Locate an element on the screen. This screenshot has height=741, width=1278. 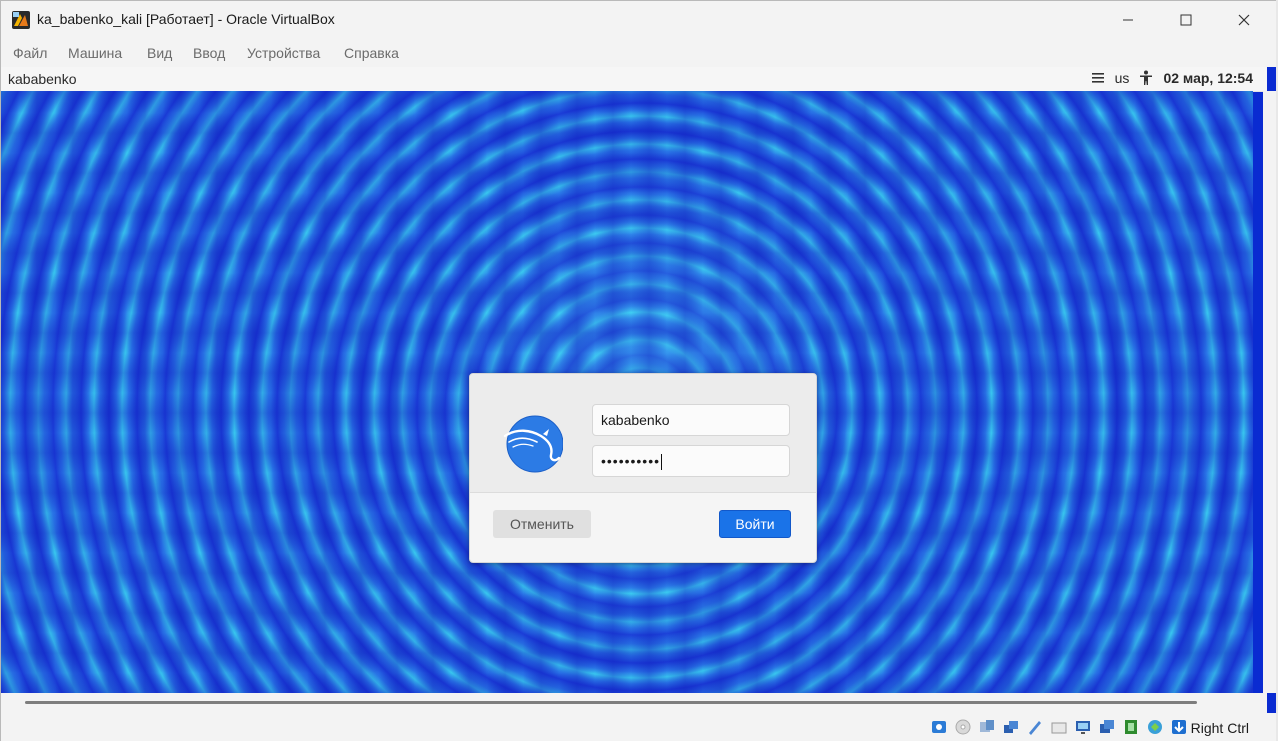
password-mask: •••••••••• is located at coordinates (631, 461).